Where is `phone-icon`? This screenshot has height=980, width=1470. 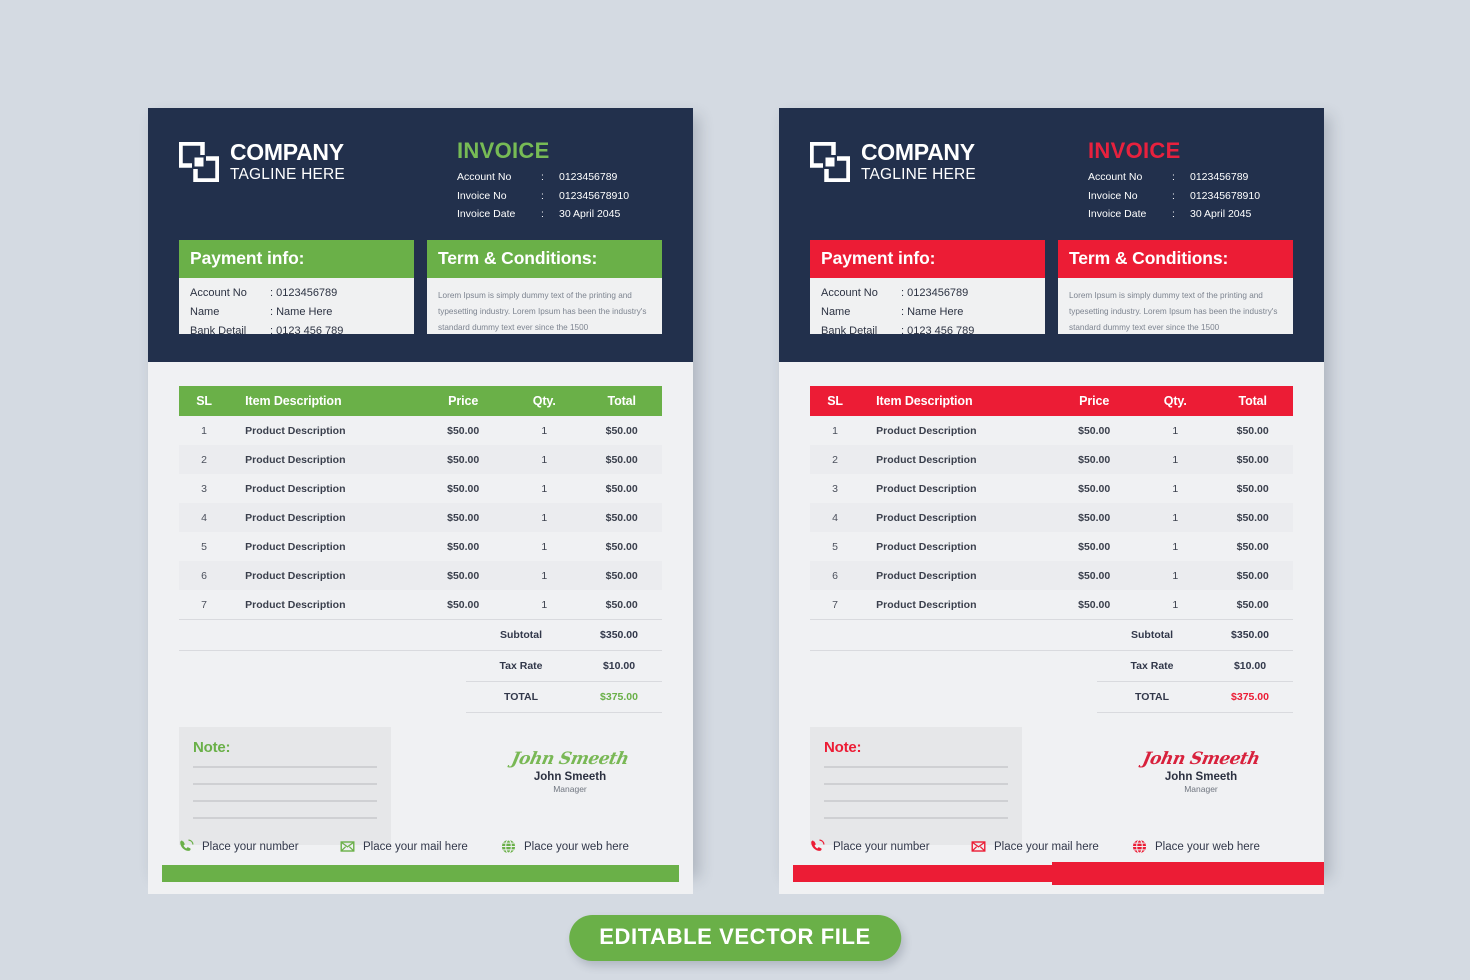 phone-icon is located at coordinates (187, 845).